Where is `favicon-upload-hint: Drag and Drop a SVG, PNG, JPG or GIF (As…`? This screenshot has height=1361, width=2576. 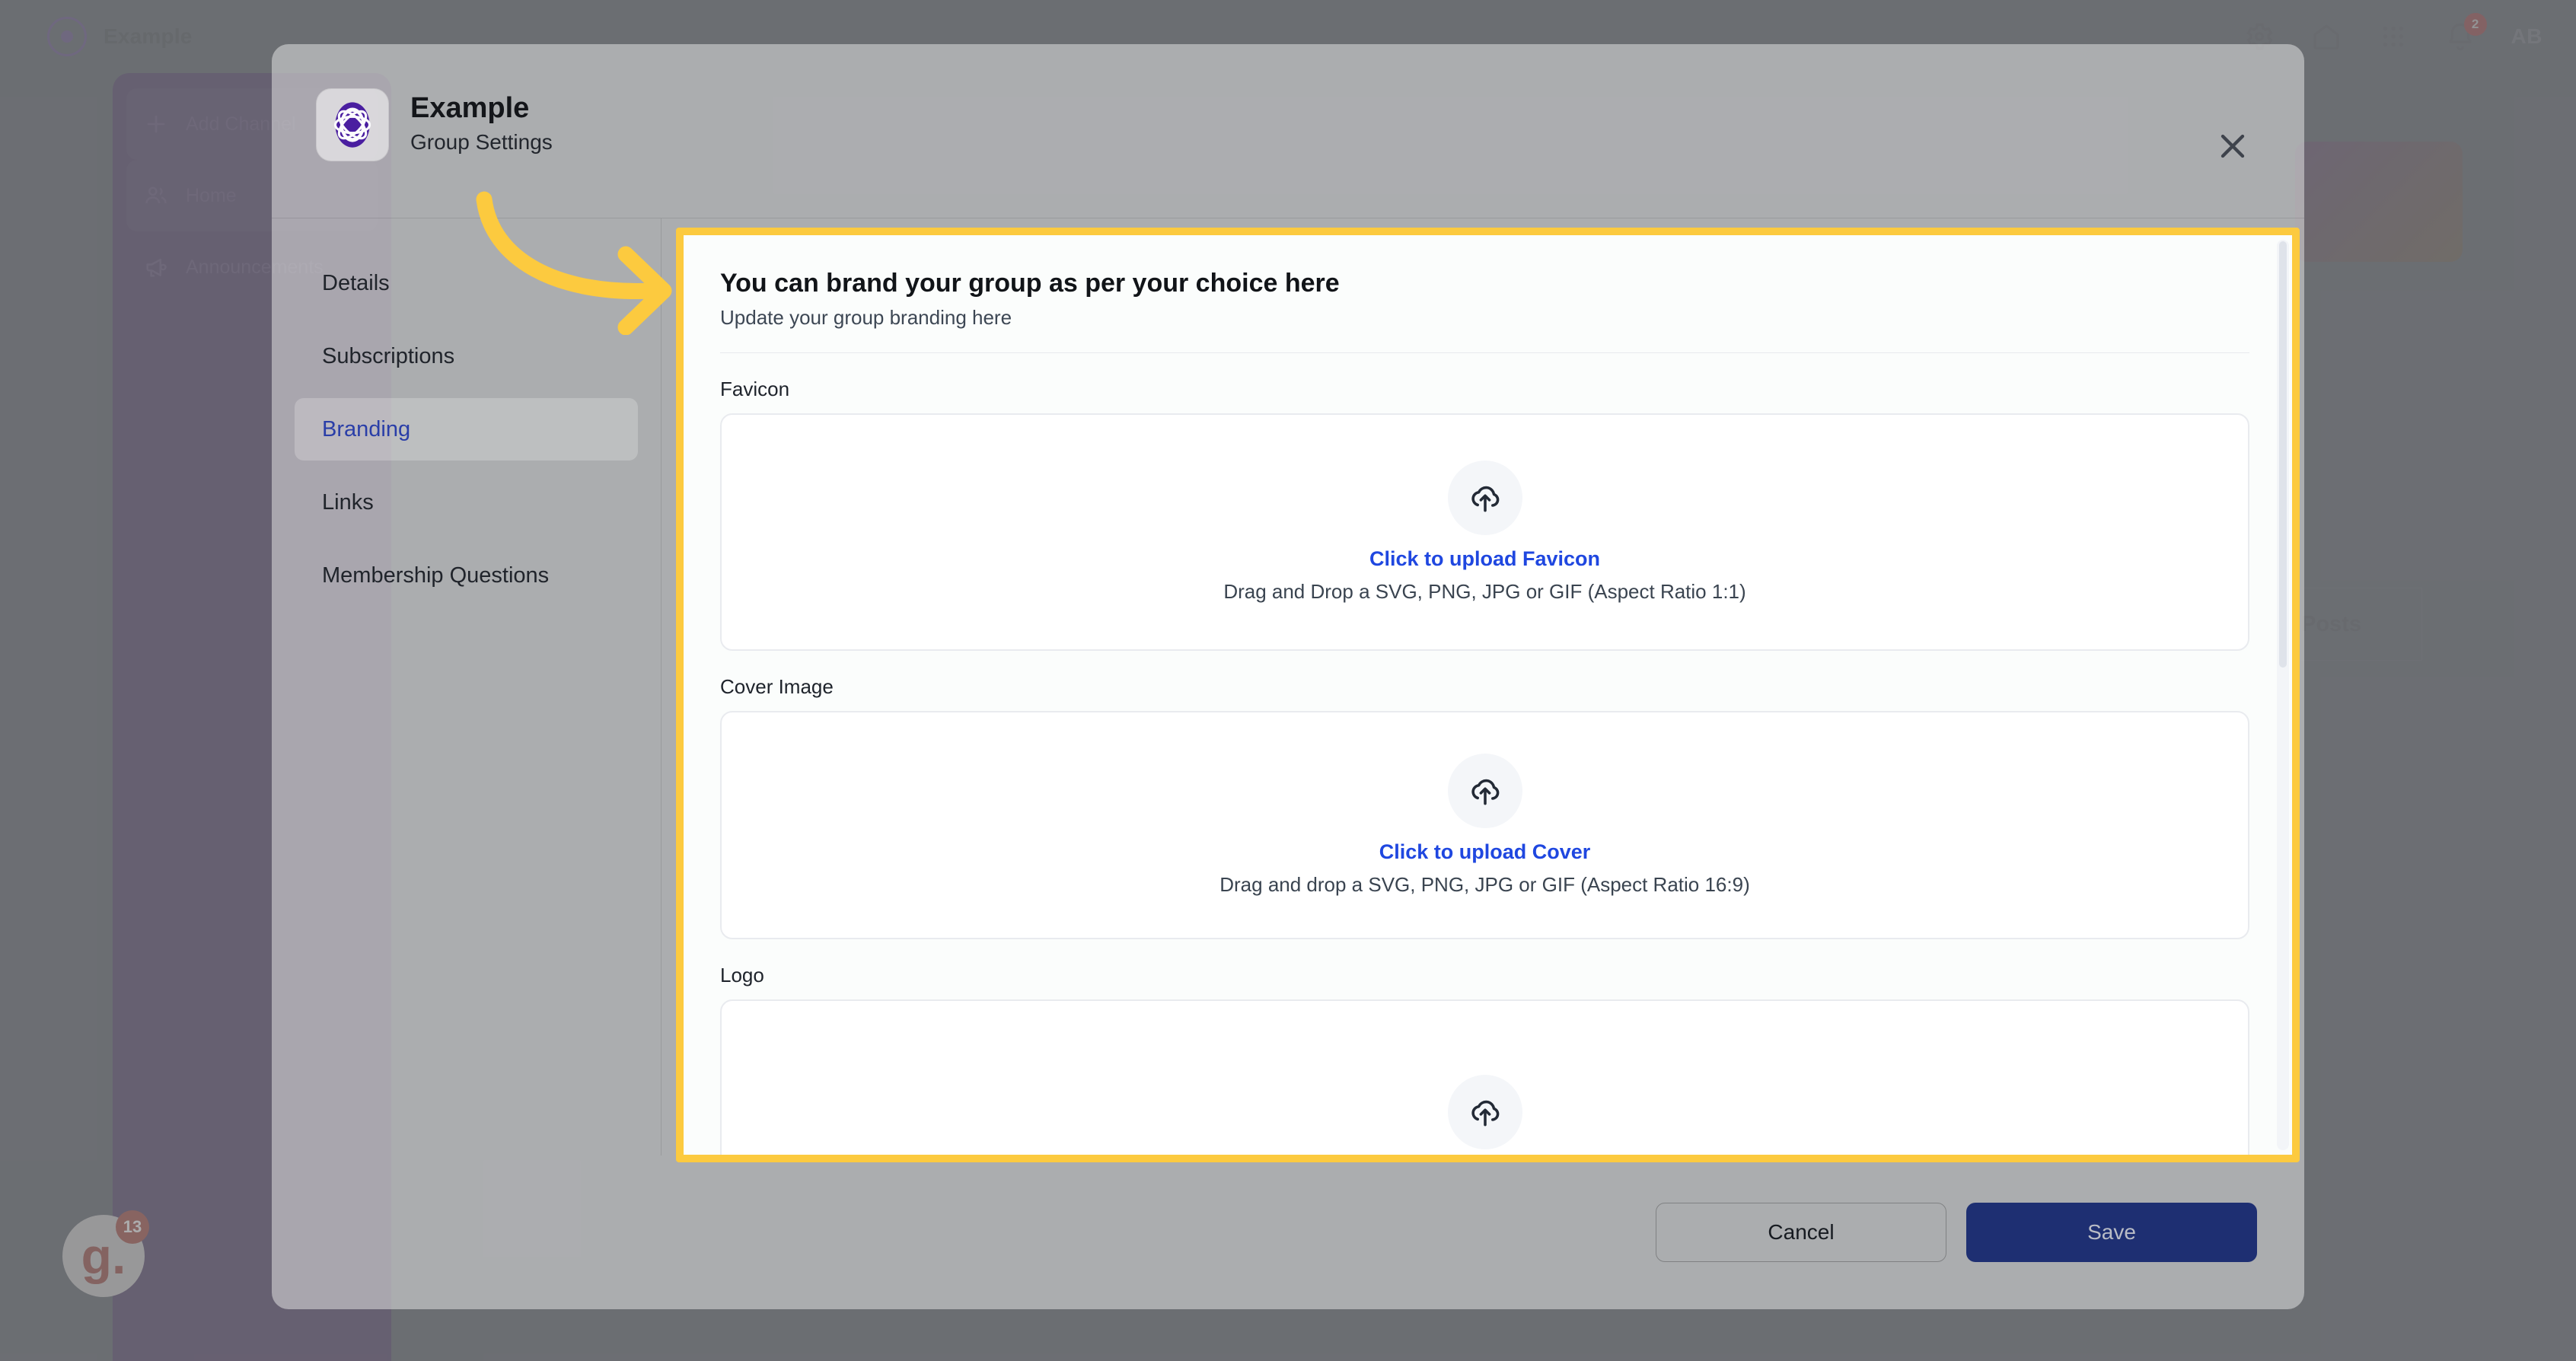 favicon-upload-hint: Drag and Drop a SVG, PNG, JPG or GIF (As… is located at coordinates (1485, 591).